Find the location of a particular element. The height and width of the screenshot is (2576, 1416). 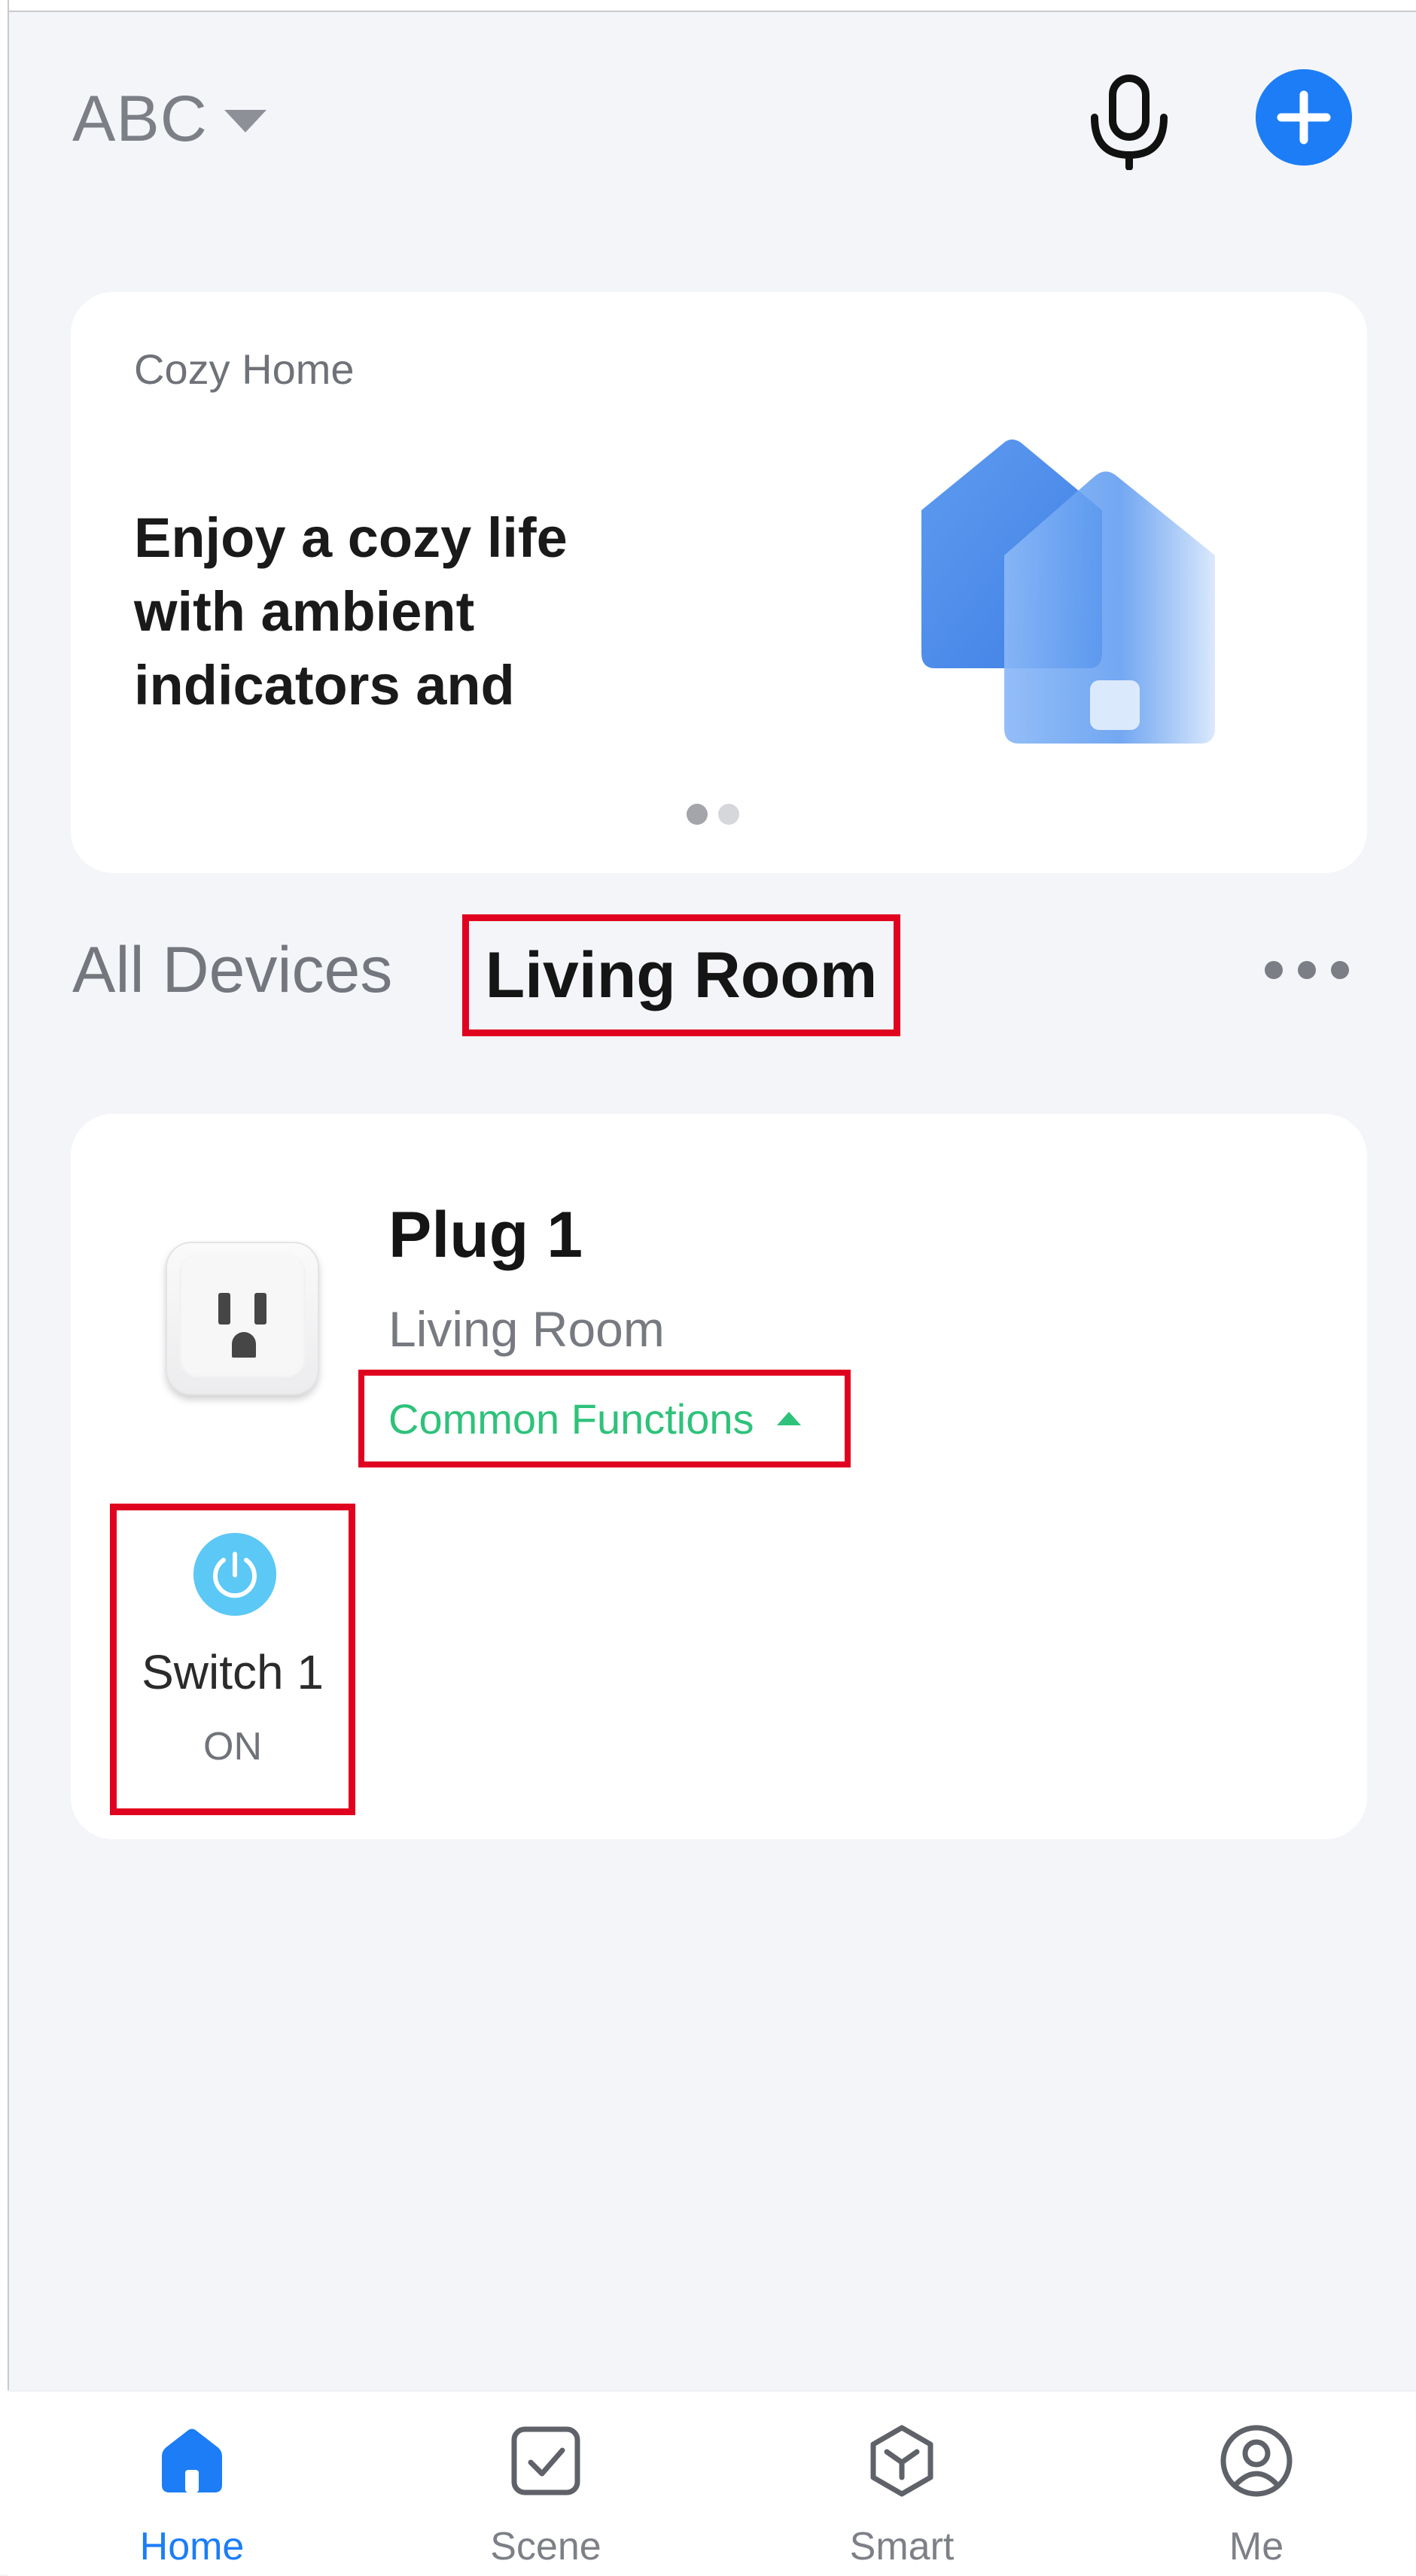

home-selector: ABC is located at coordinates (169, 119).